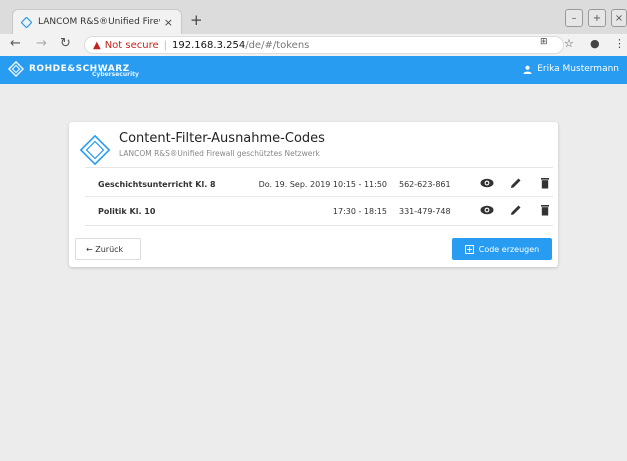 The width and height of the screenshot is (627, 461). Describe the element at coordinates (26, 22) in the screenshot. I see `lancom-favicon-icon` at that location.